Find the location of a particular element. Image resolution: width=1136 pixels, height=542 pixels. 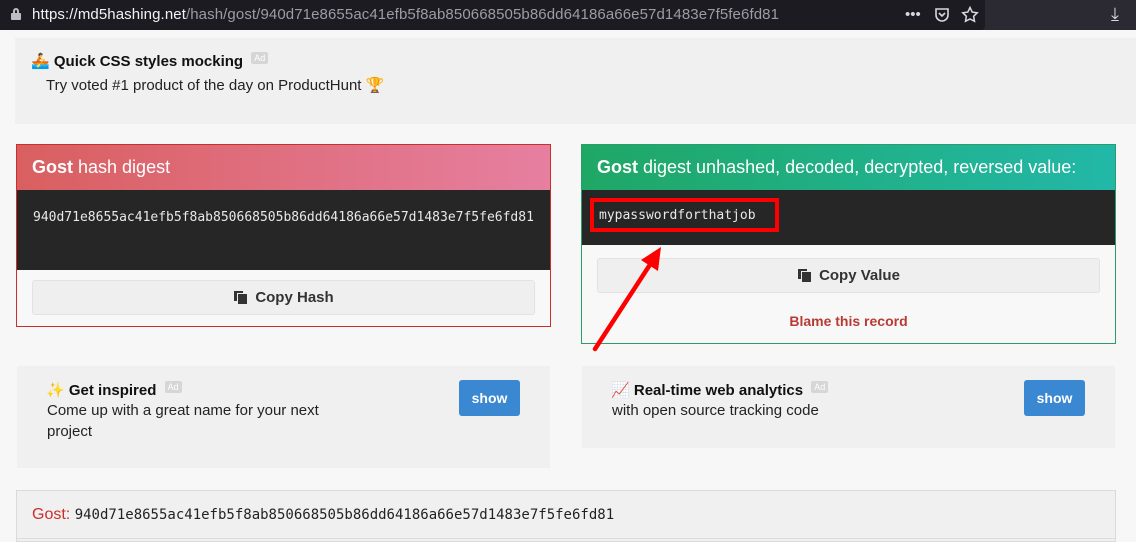

highlight-box is located at coordinates (684, 215).